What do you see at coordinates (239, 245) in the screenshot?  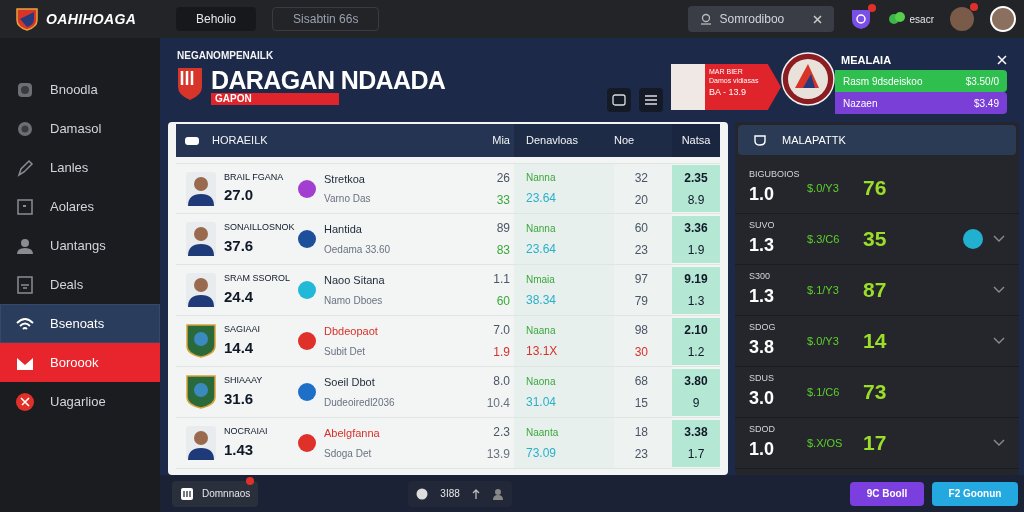 I see `player-score: 37.6` at bounding box center [239, 245].